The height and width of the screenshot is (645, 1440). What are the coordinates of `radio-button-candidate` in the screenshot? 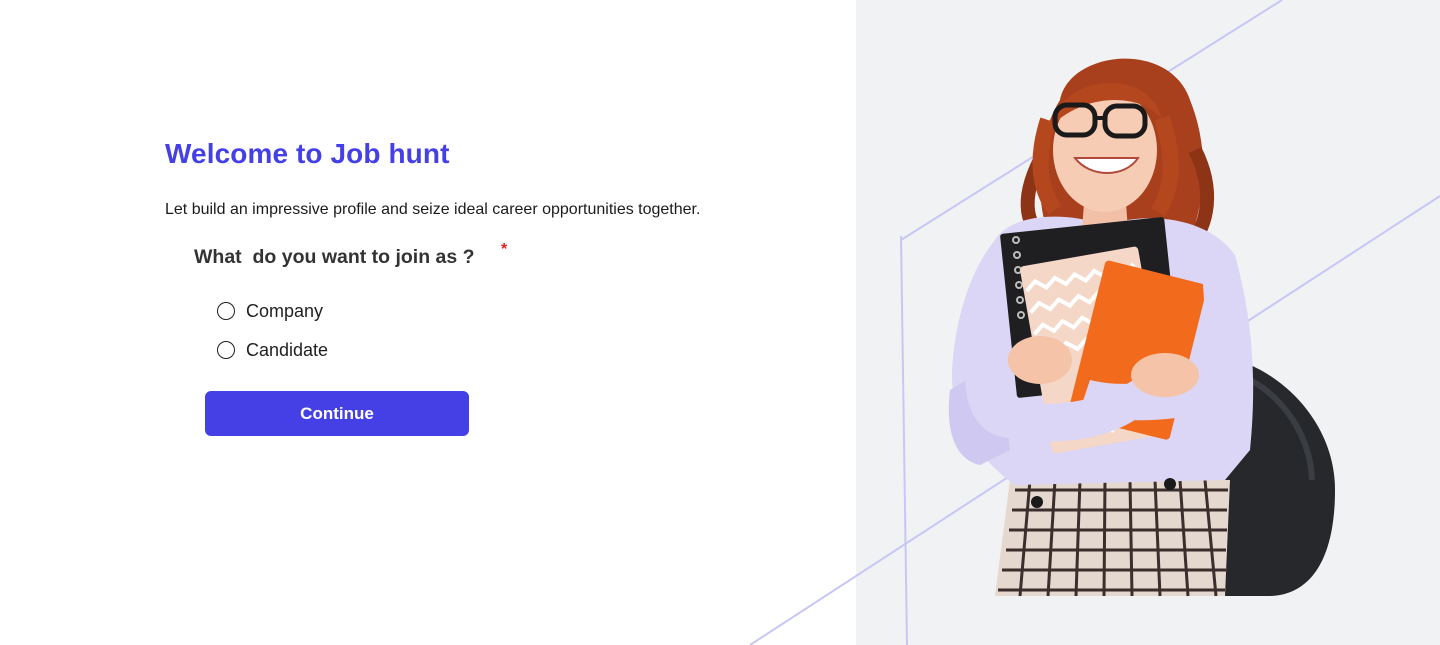 It's located at (226, 350).